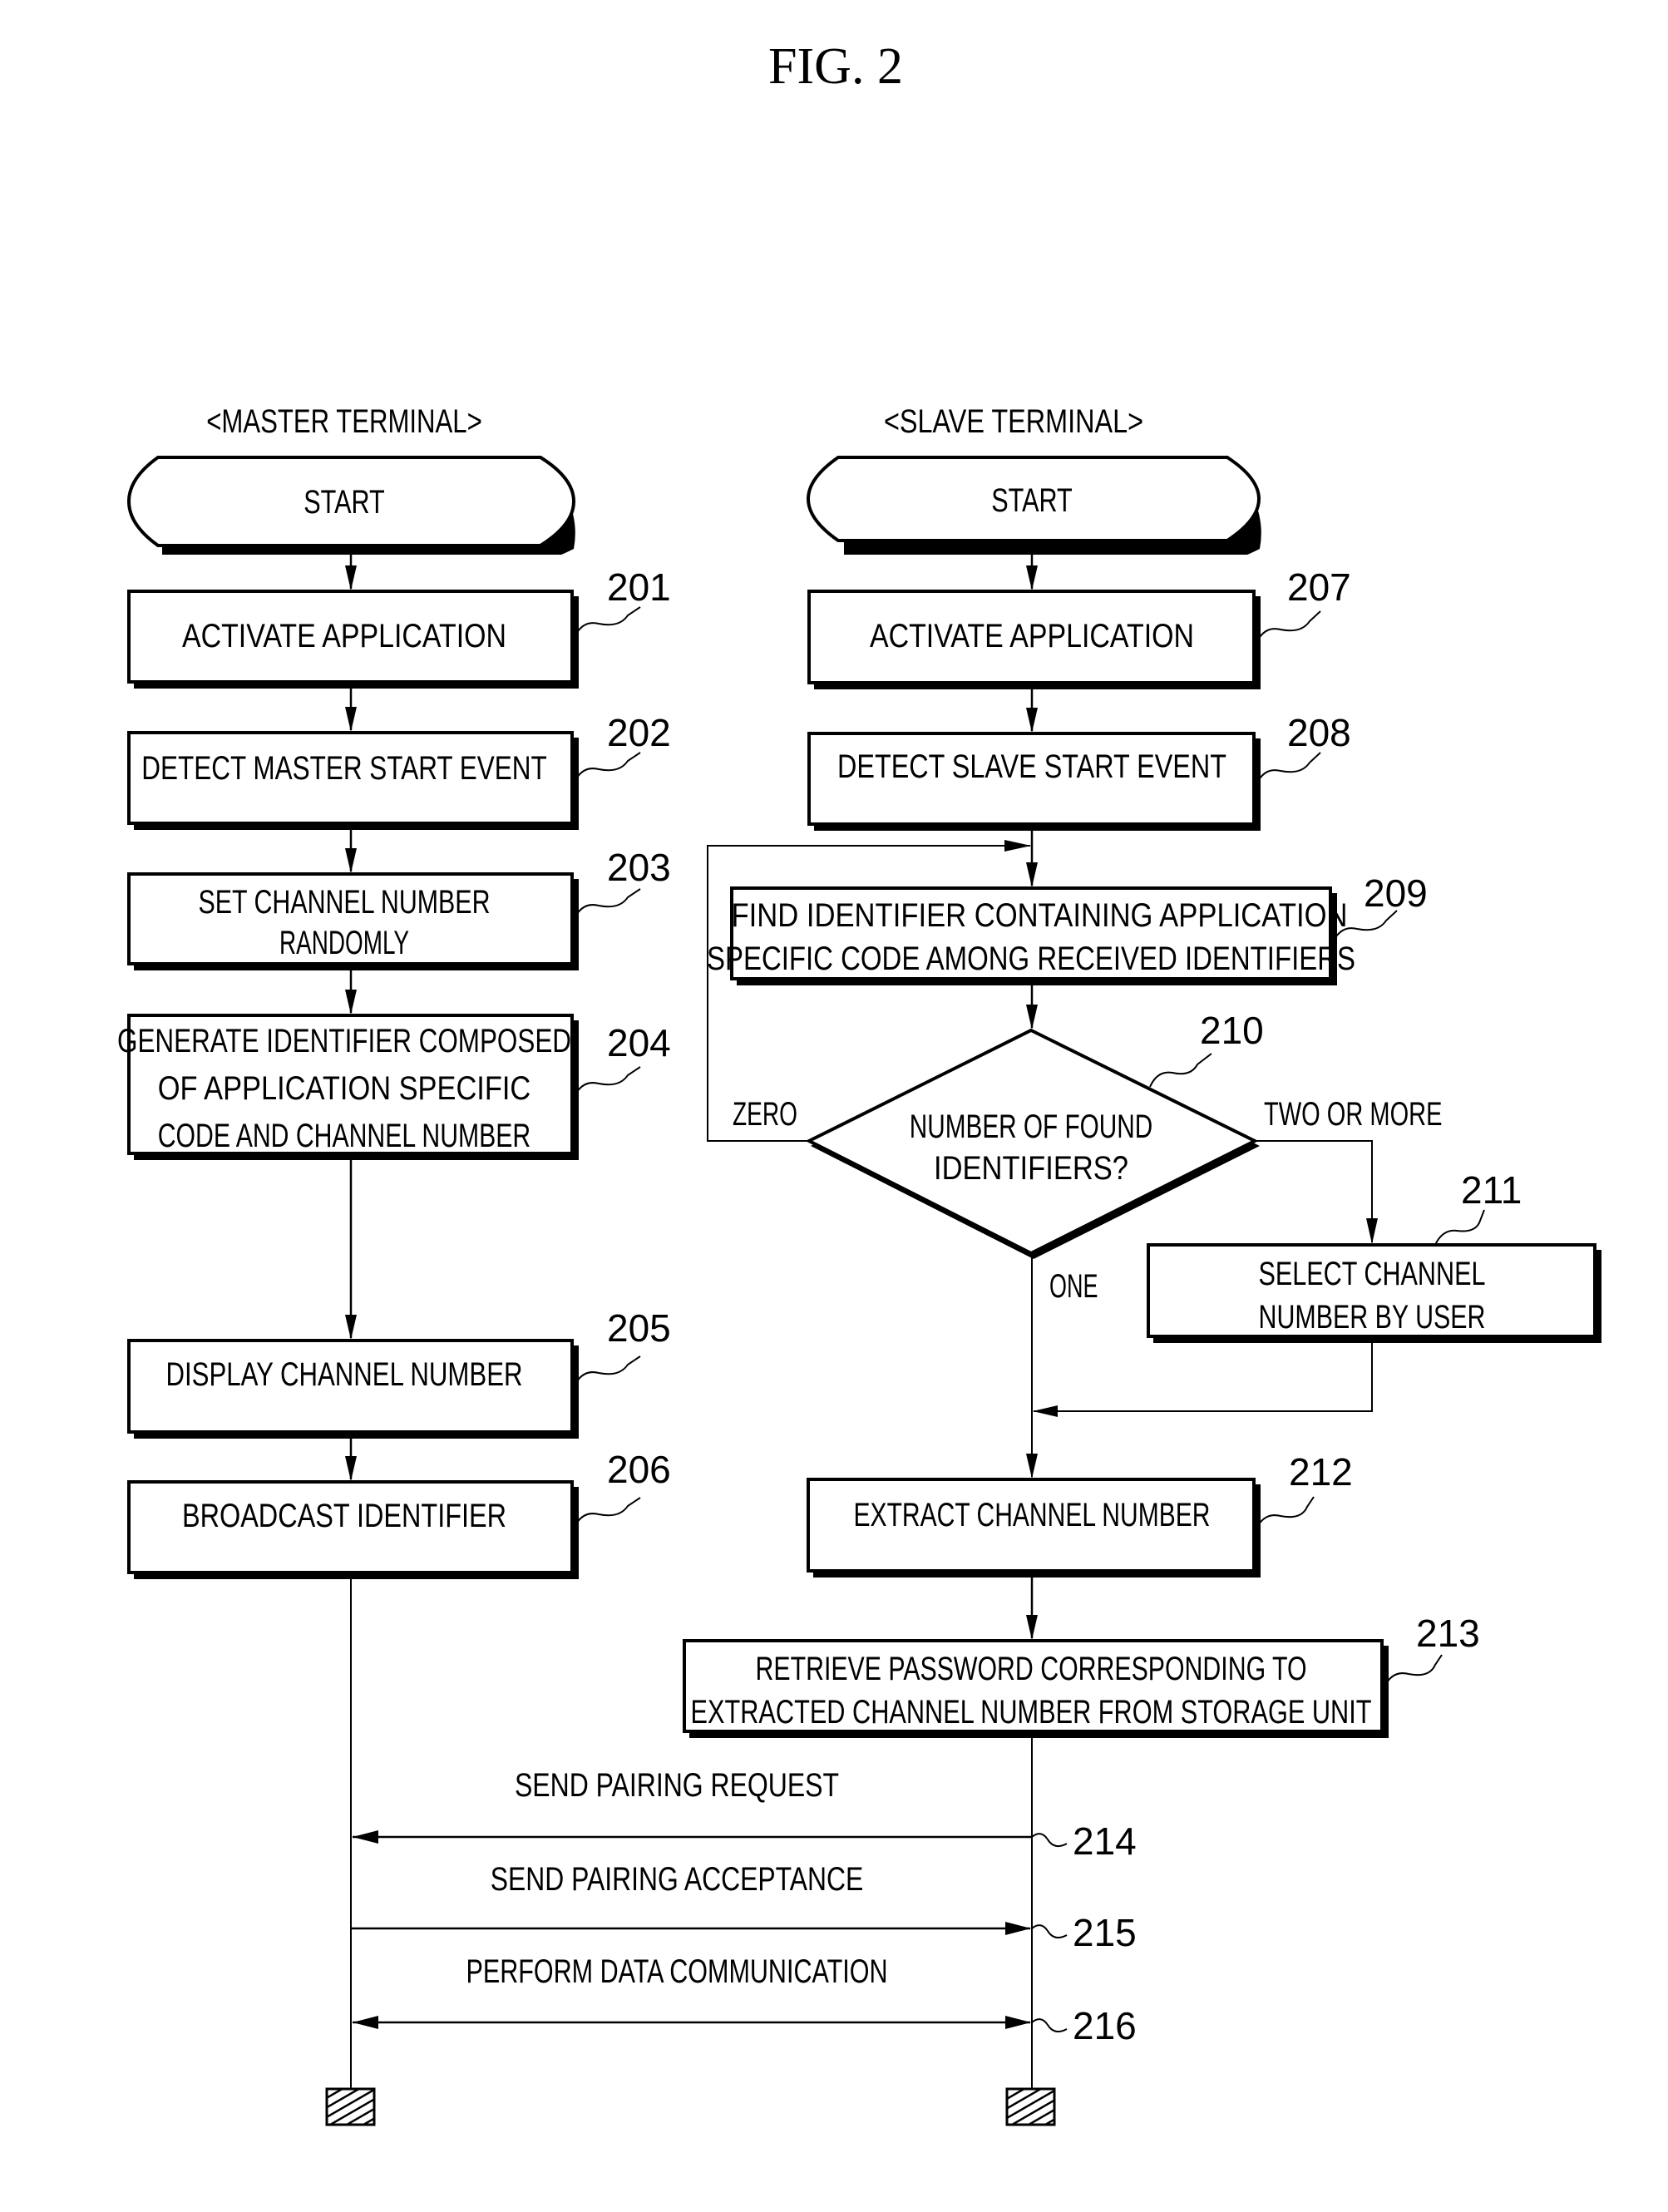  What do you see at coordinates (765, 1114) in the screenshot?
I see `branch-zero-label: ZERO` at bounding box center [765, 1114].